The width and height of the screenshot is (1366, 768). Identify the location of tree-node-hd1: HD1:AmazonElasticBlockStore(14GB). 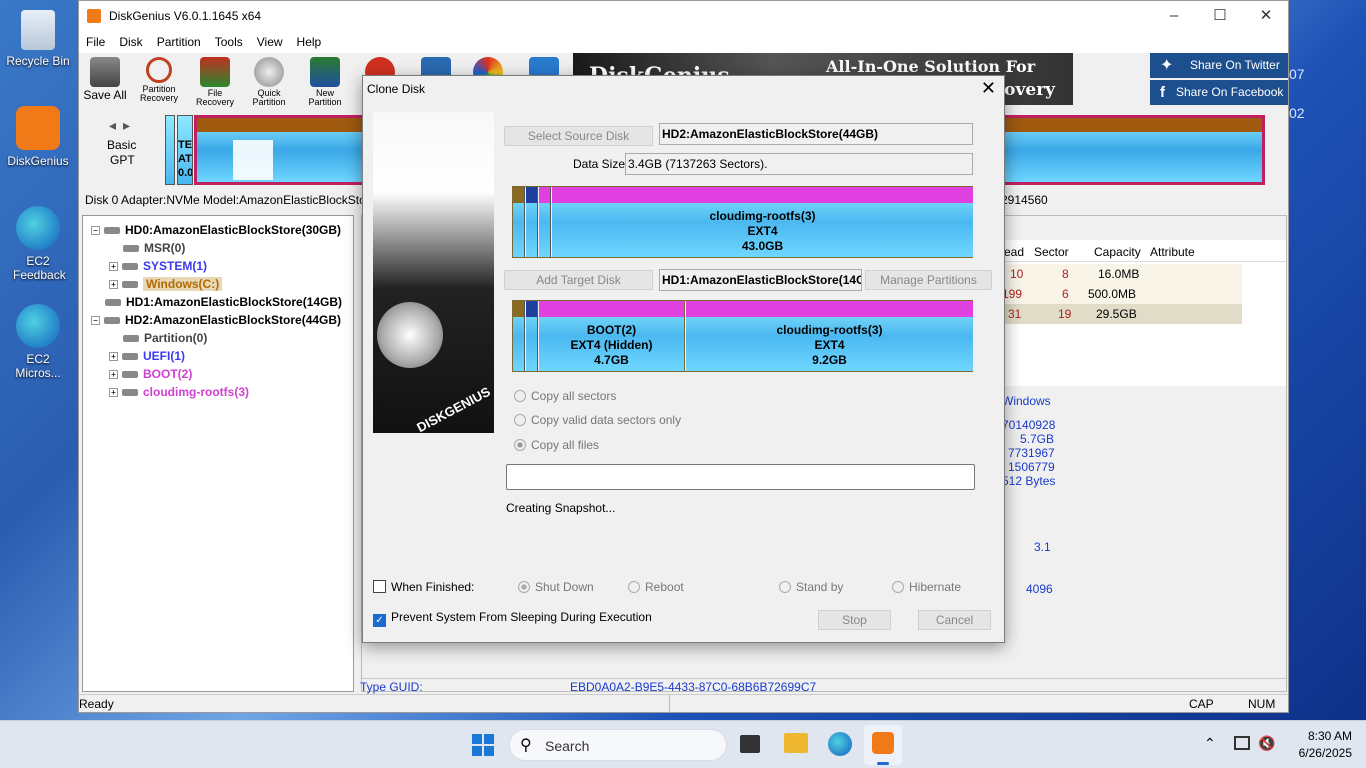
(223, 302).